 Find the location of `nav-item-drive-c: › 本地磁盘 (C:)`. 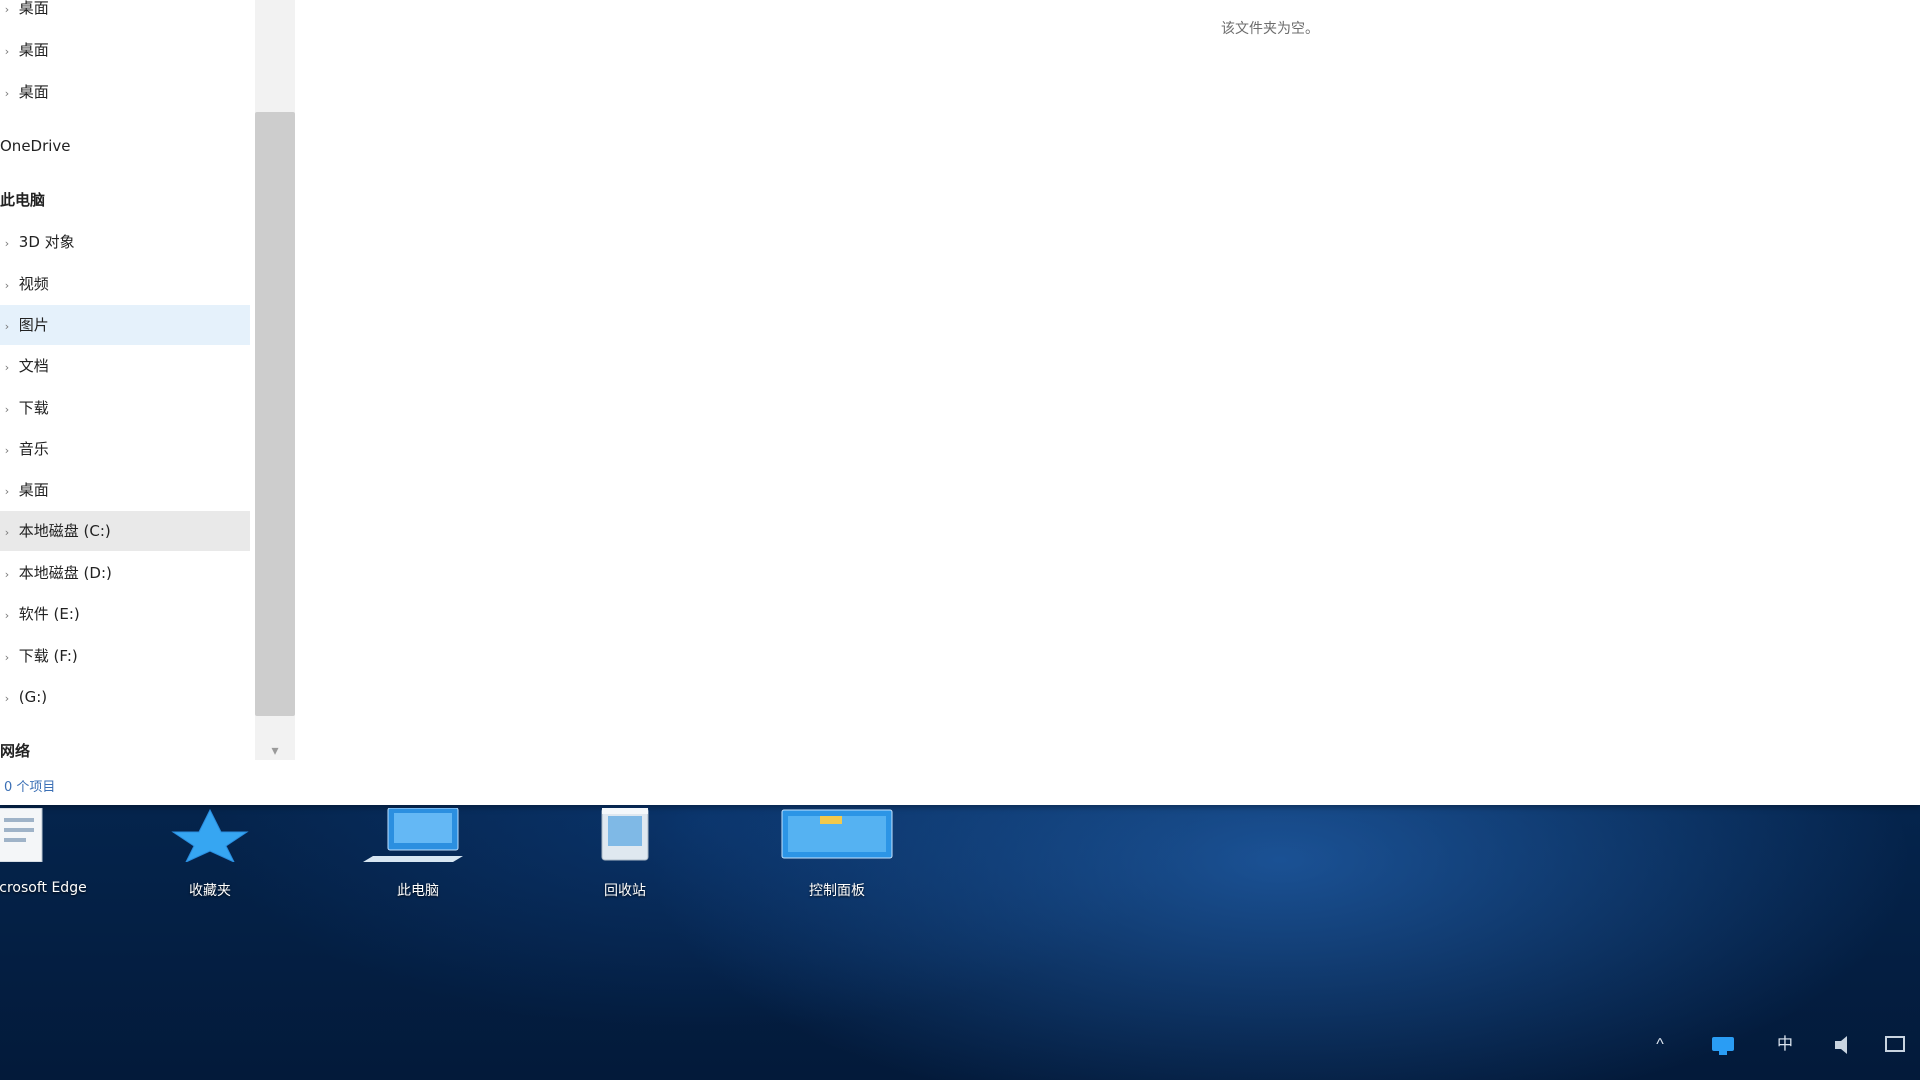

nav-item-drive-c: › 本地磁盘 (C:) is located at coordinates (125, 531).